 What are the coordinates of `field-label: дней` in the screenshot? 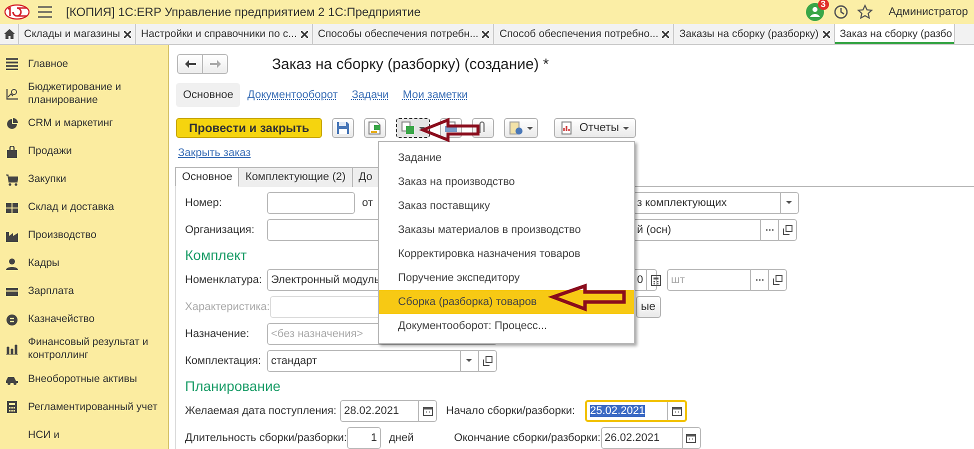 It's located at (401, 438).